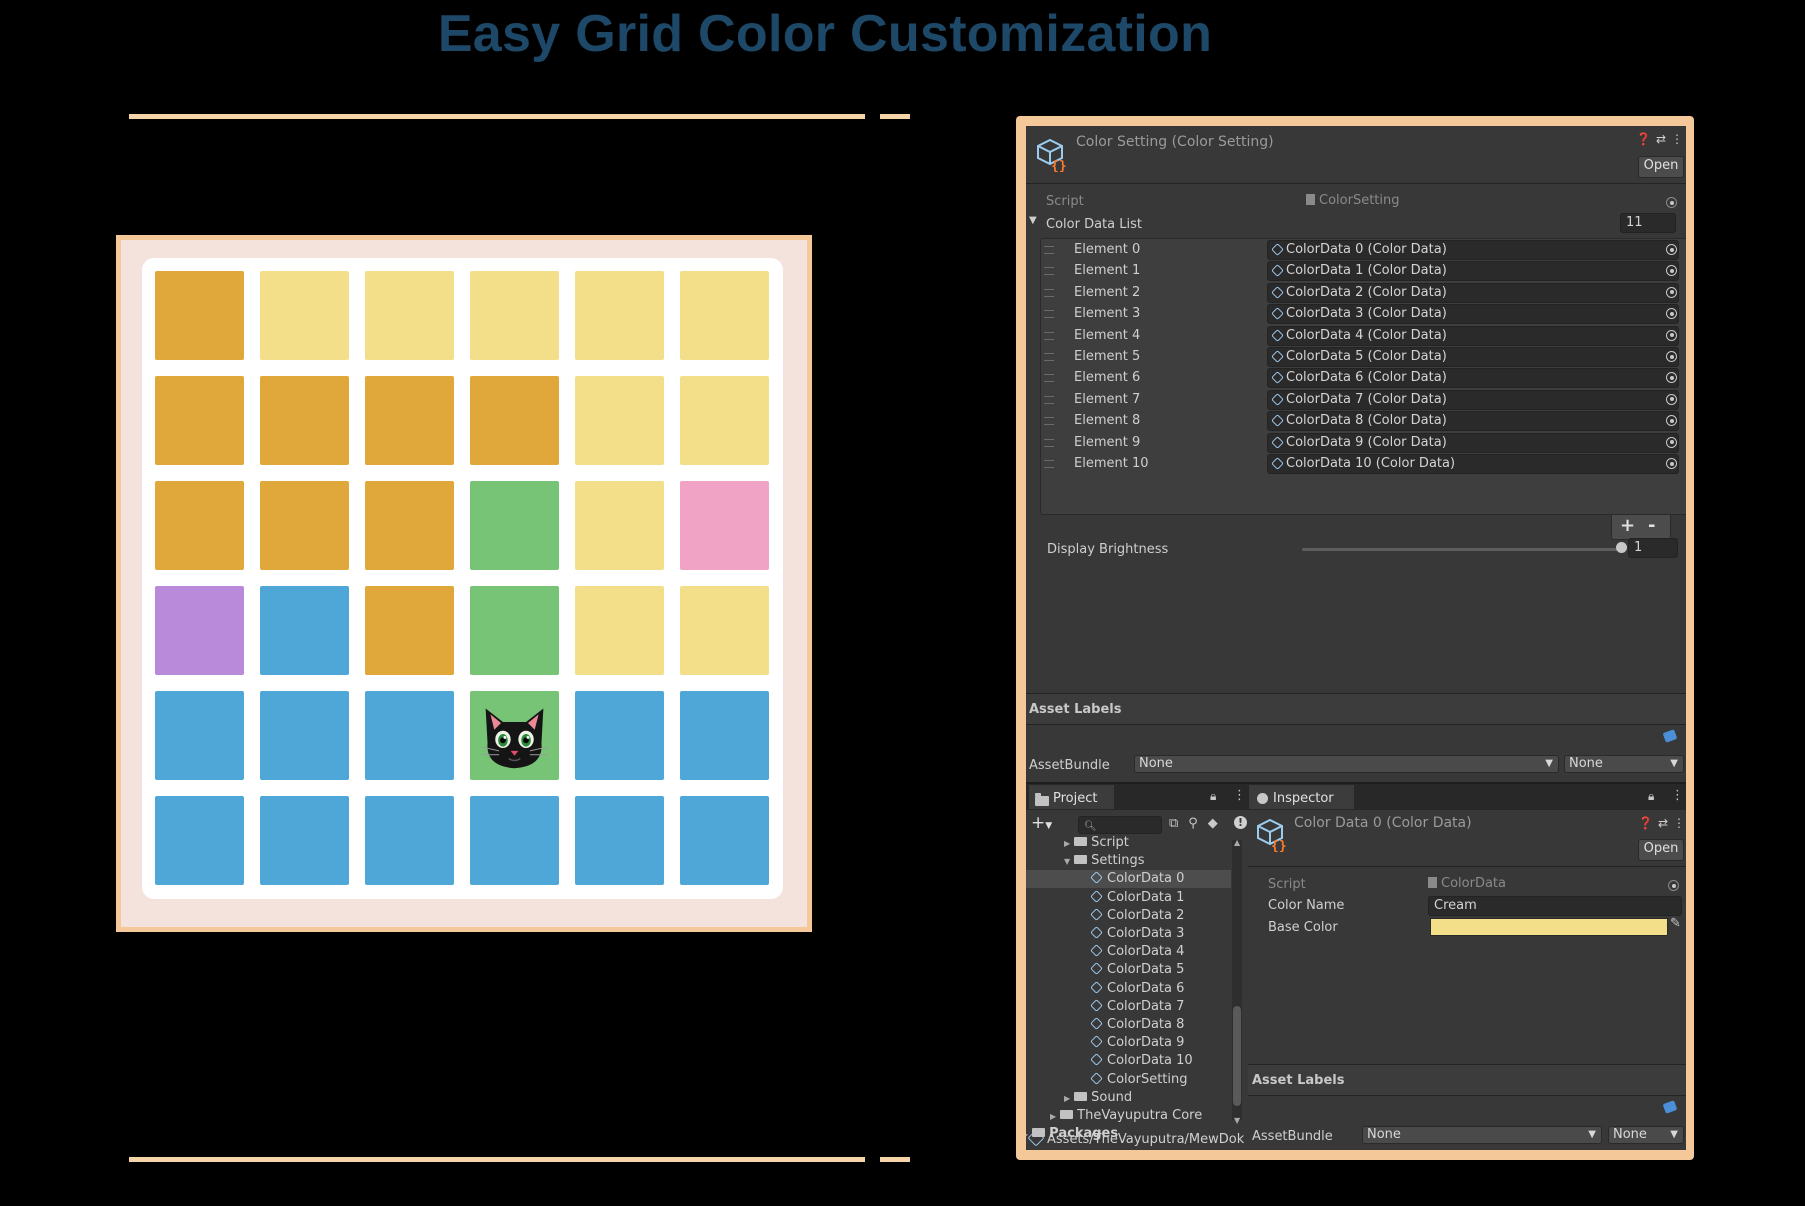 The width and height of the screenshot is (1805, 1206). I want to click on project-tree-item: ColorData 7, so click(1137, 1007).